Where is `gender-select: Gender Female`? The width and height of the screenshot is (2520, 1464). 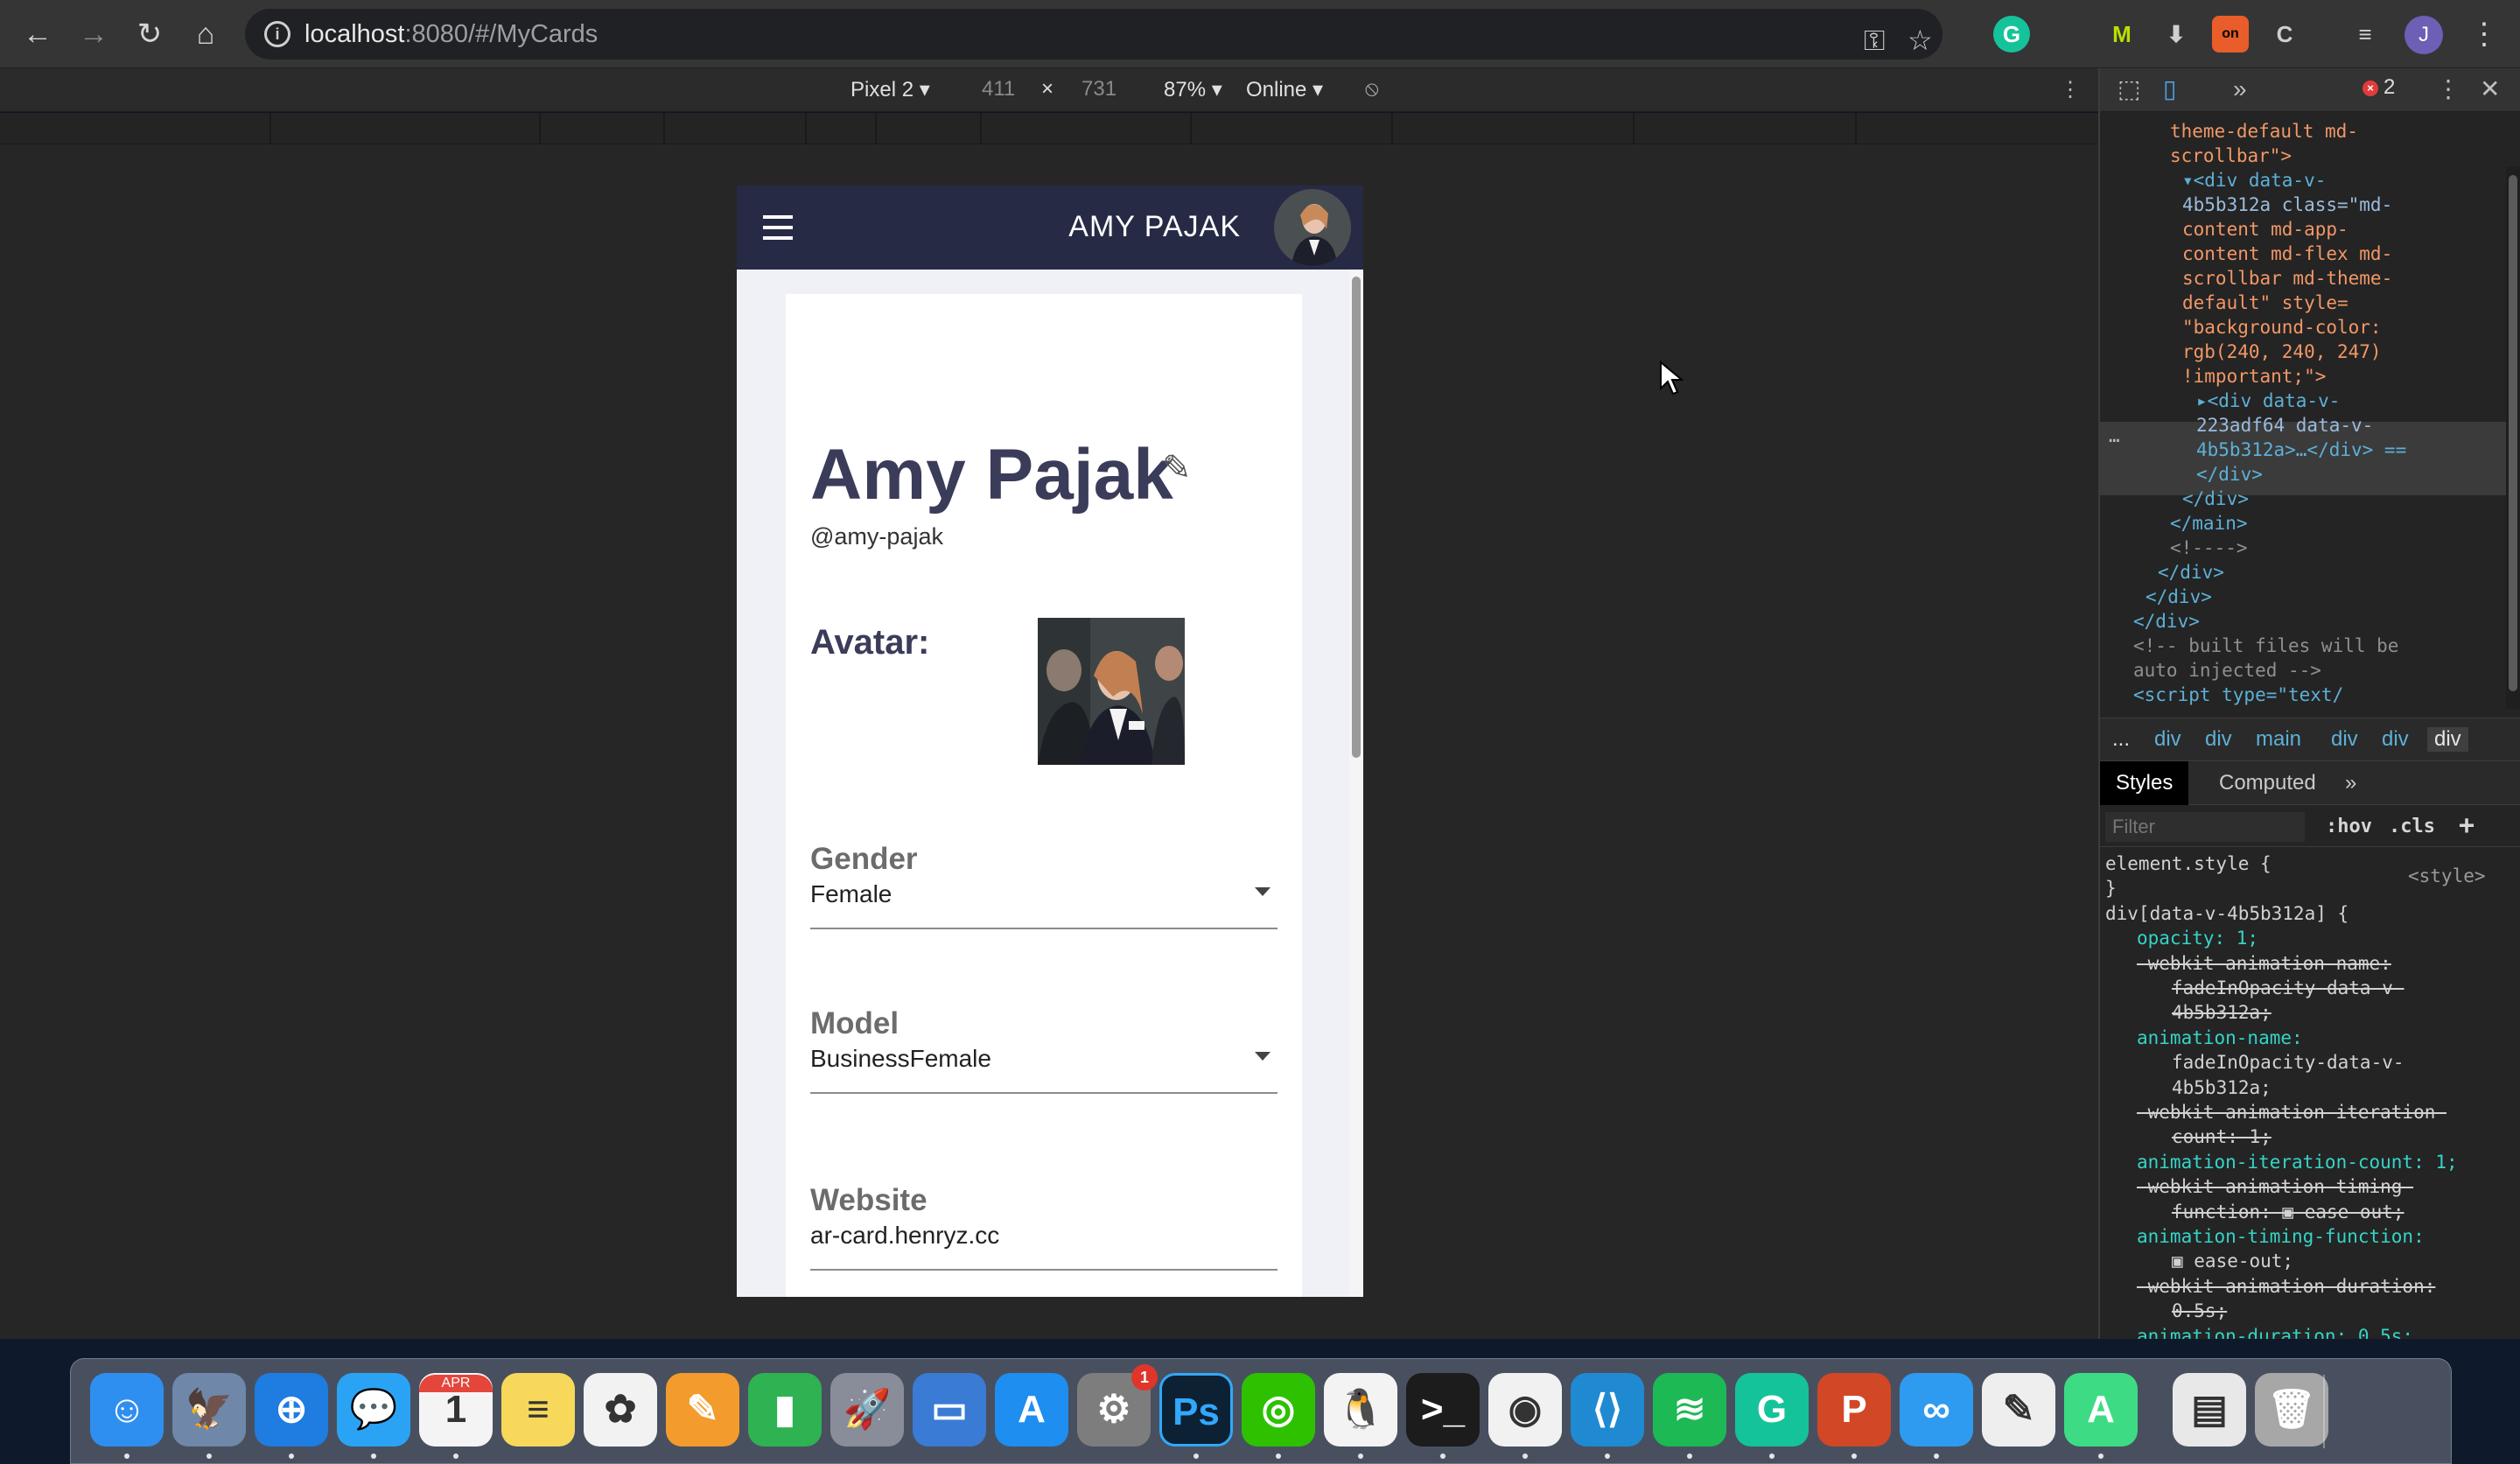 gender-select: Gender Female is located at coordinates (1044, 886).